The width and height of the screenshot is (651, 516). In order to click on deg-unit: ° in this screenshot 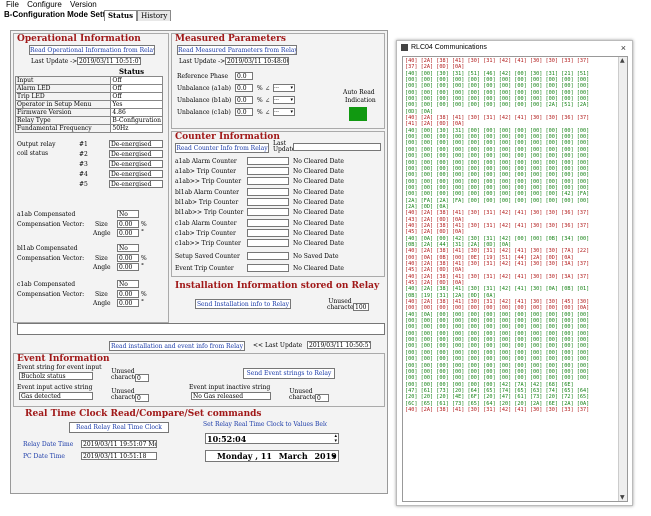, I will do `click(142, 232)`.